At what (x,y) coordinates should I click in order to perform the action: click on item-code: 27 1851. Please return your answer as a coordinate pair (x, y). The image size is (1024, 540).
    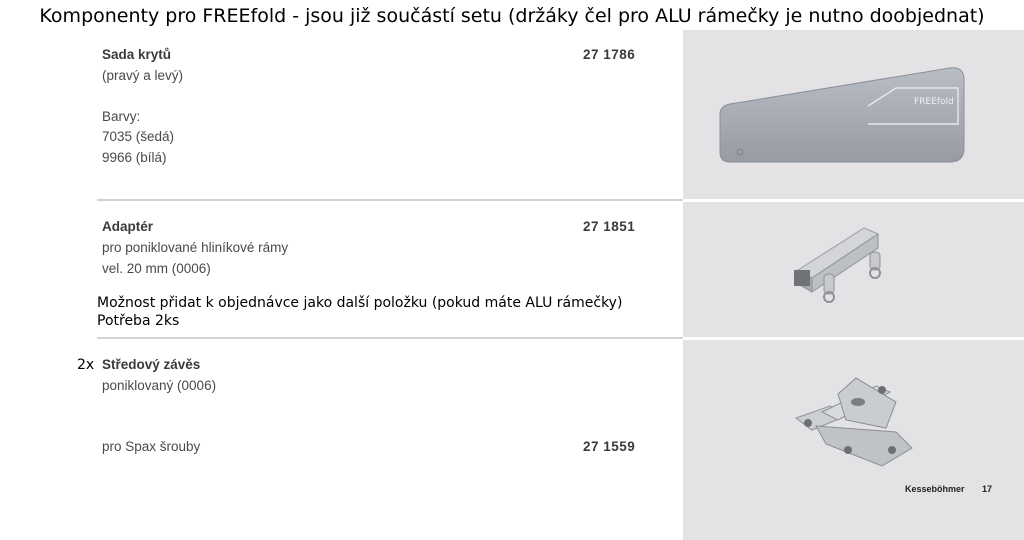
    Looking at the image, I should click on (609, 226).